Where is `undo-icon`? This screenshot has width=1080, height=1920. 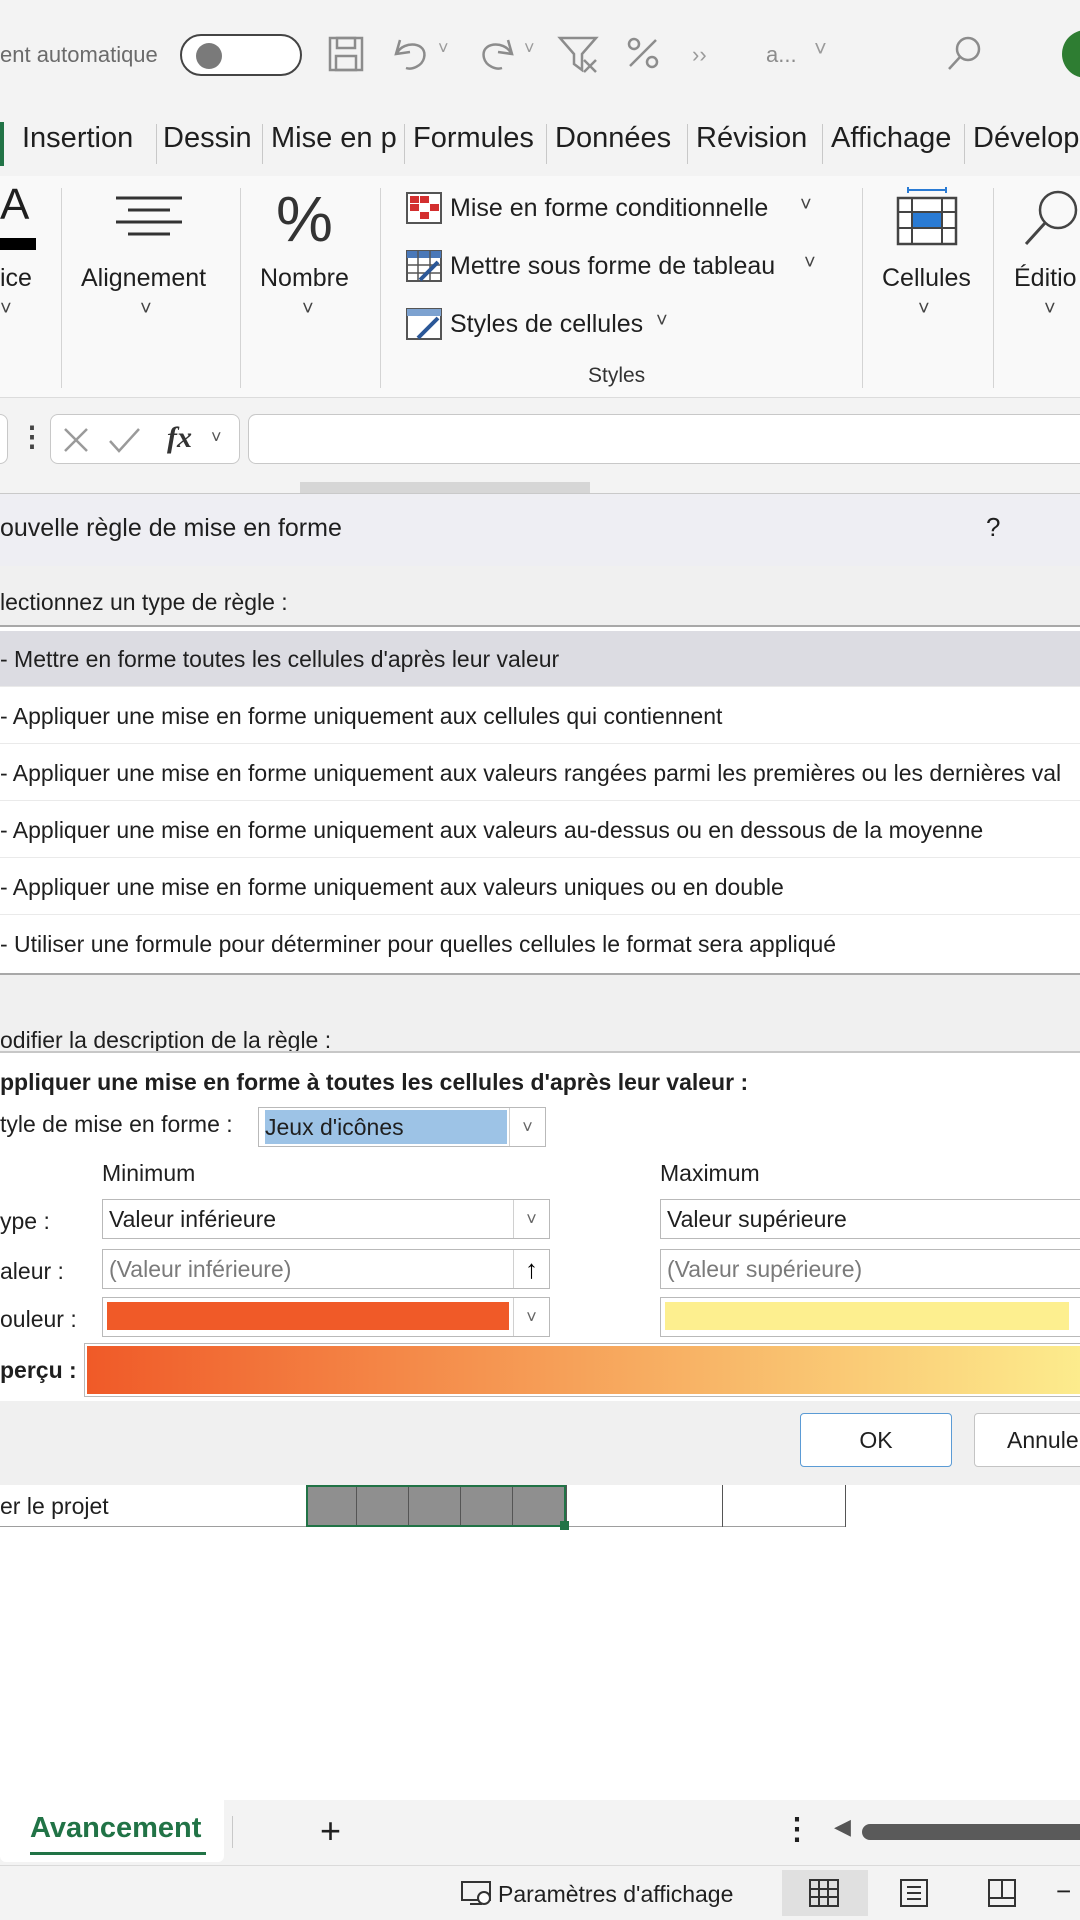 undo-icon is located at coordinates (412, 54).